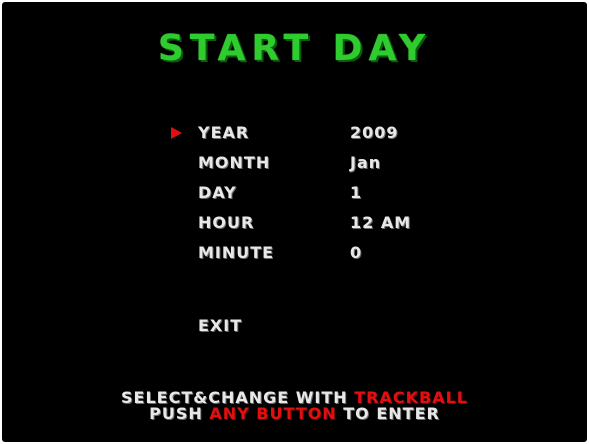  I want to click on menu-value-day: 1, so click(356, 193).